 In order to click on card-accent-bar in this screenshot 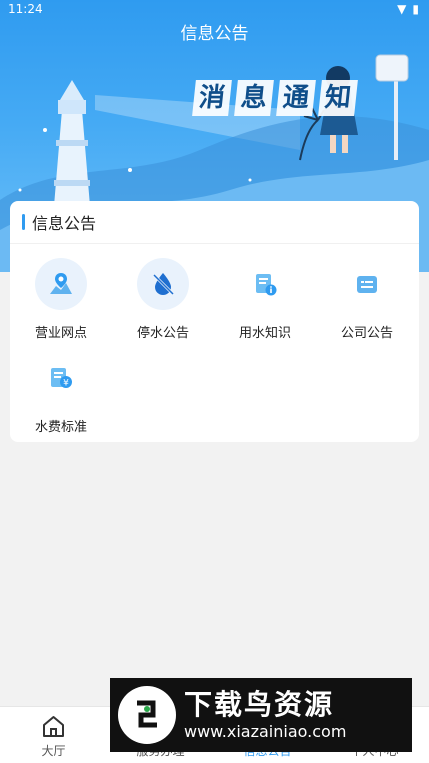, I will do `click(23, 222)`.